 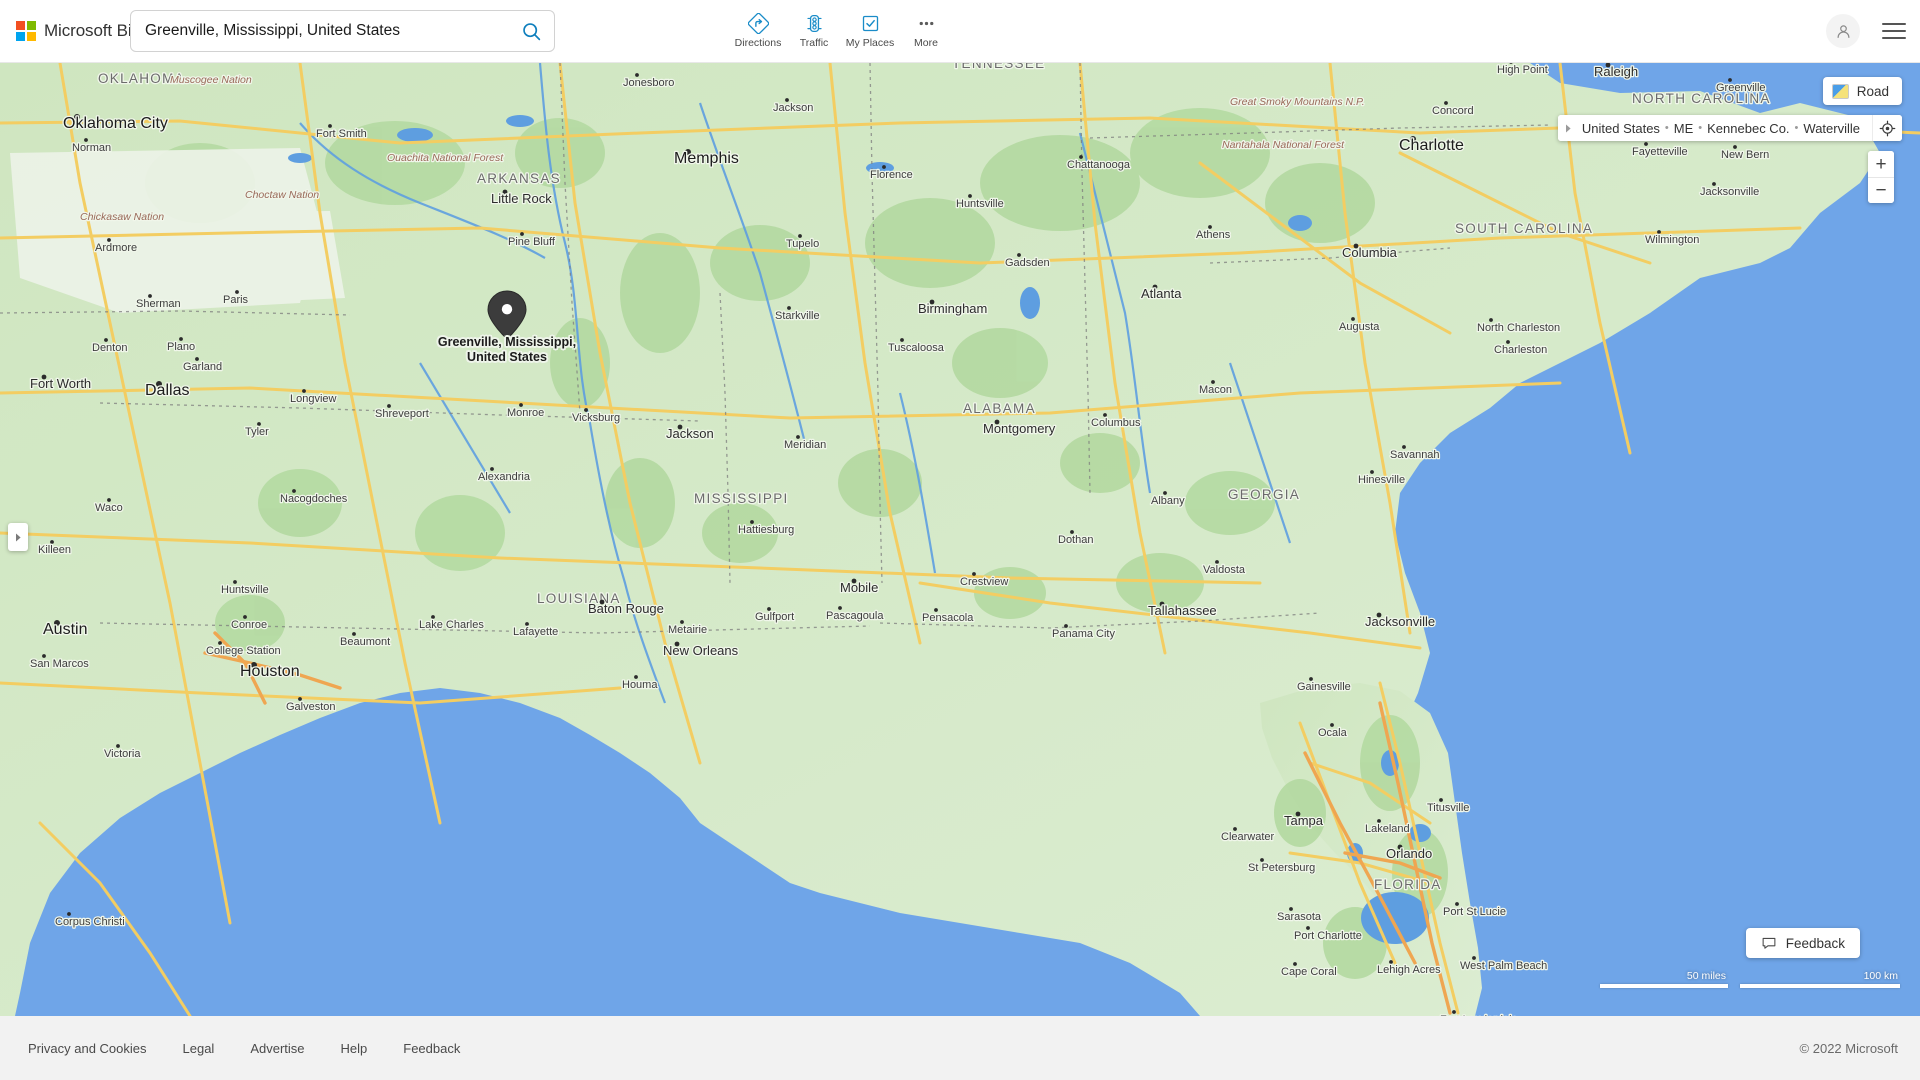 I want to click on map-pin-marker-icon, so click(x=507, y=315).